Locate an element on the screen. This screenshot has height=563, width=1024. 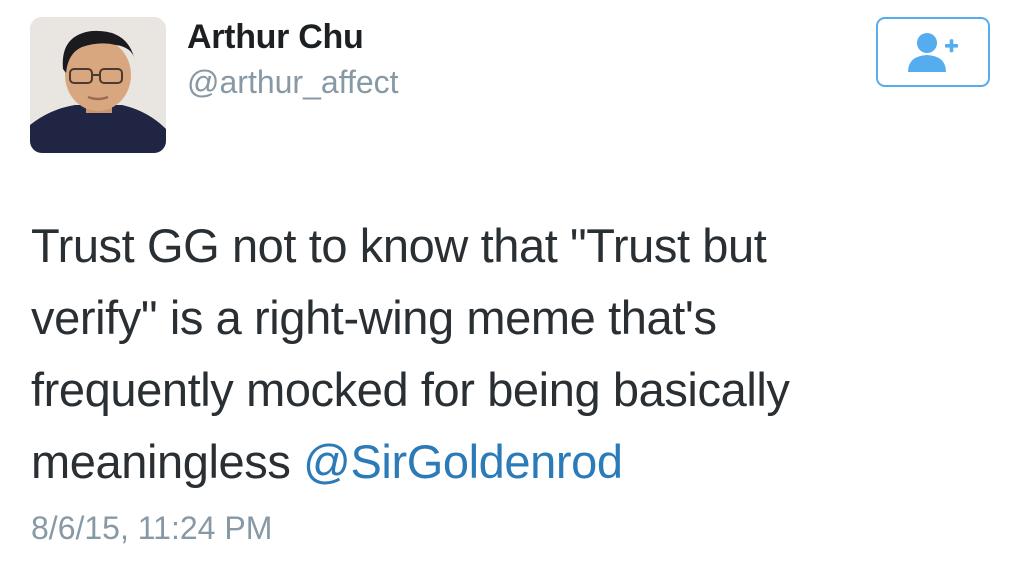
display-name: Arthur Chu is located at coordinates (275, 37).